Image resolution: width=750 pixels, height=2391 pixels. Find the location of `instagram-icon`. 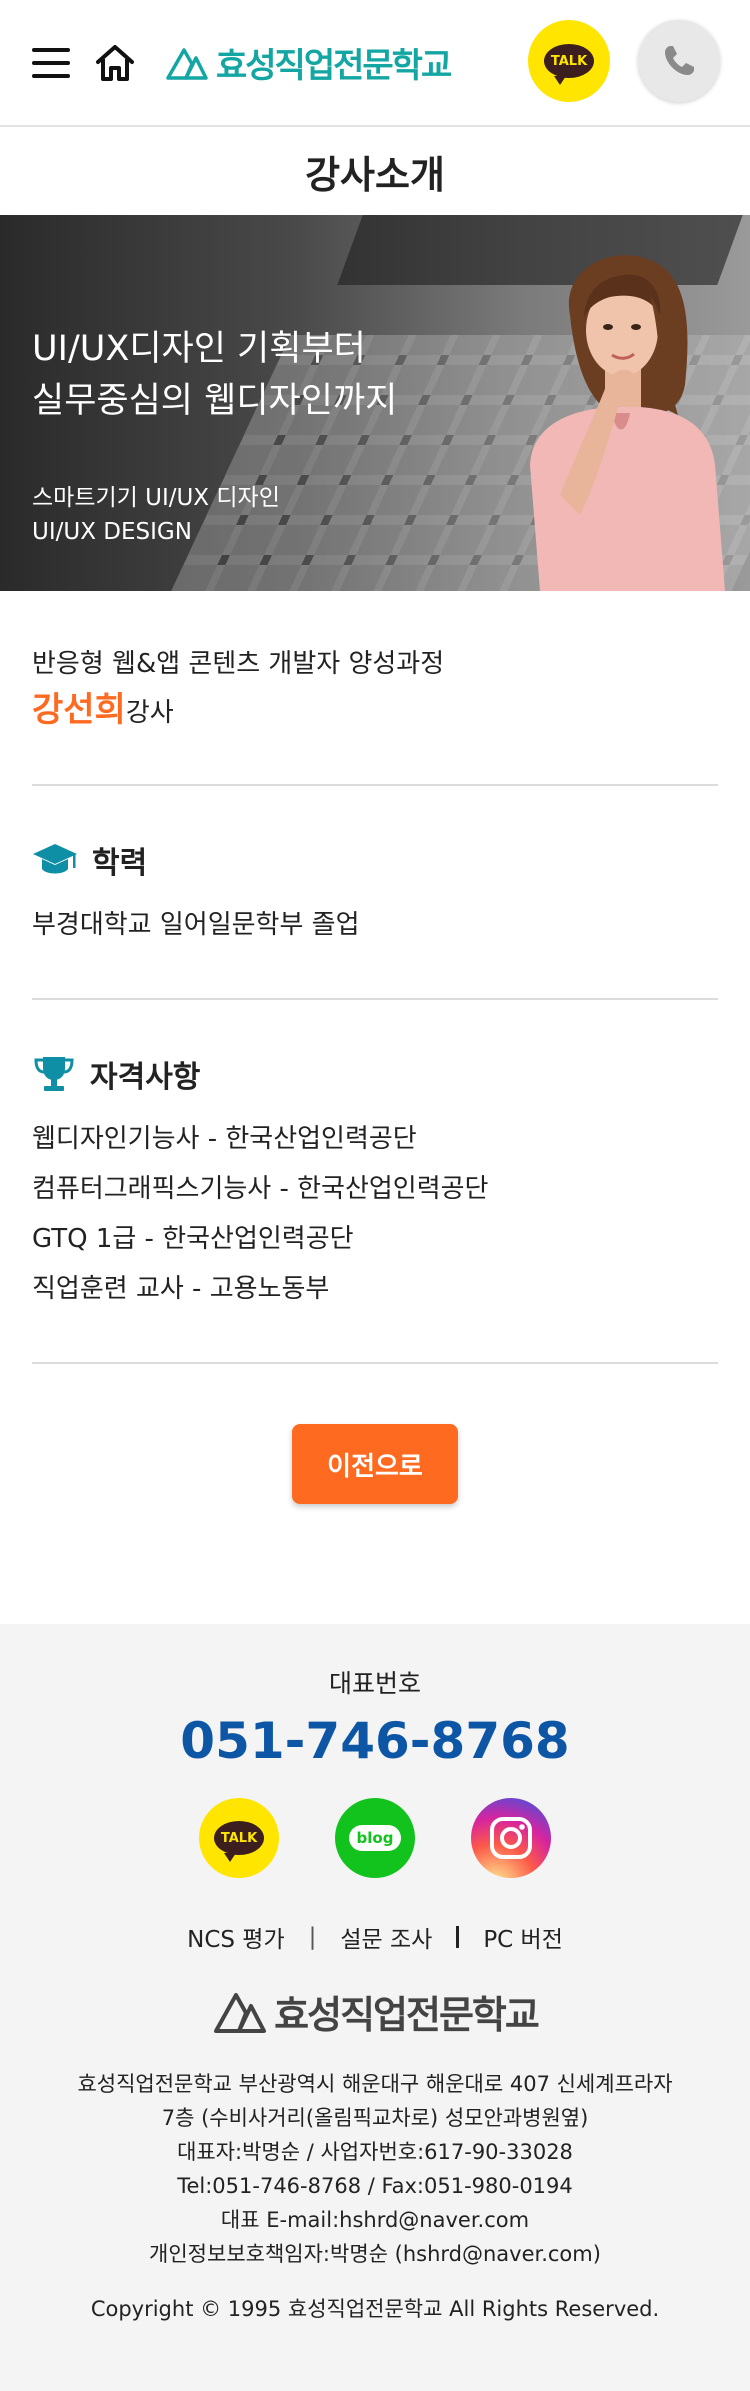

instagram-icon is located at coordinates (511, 1838).